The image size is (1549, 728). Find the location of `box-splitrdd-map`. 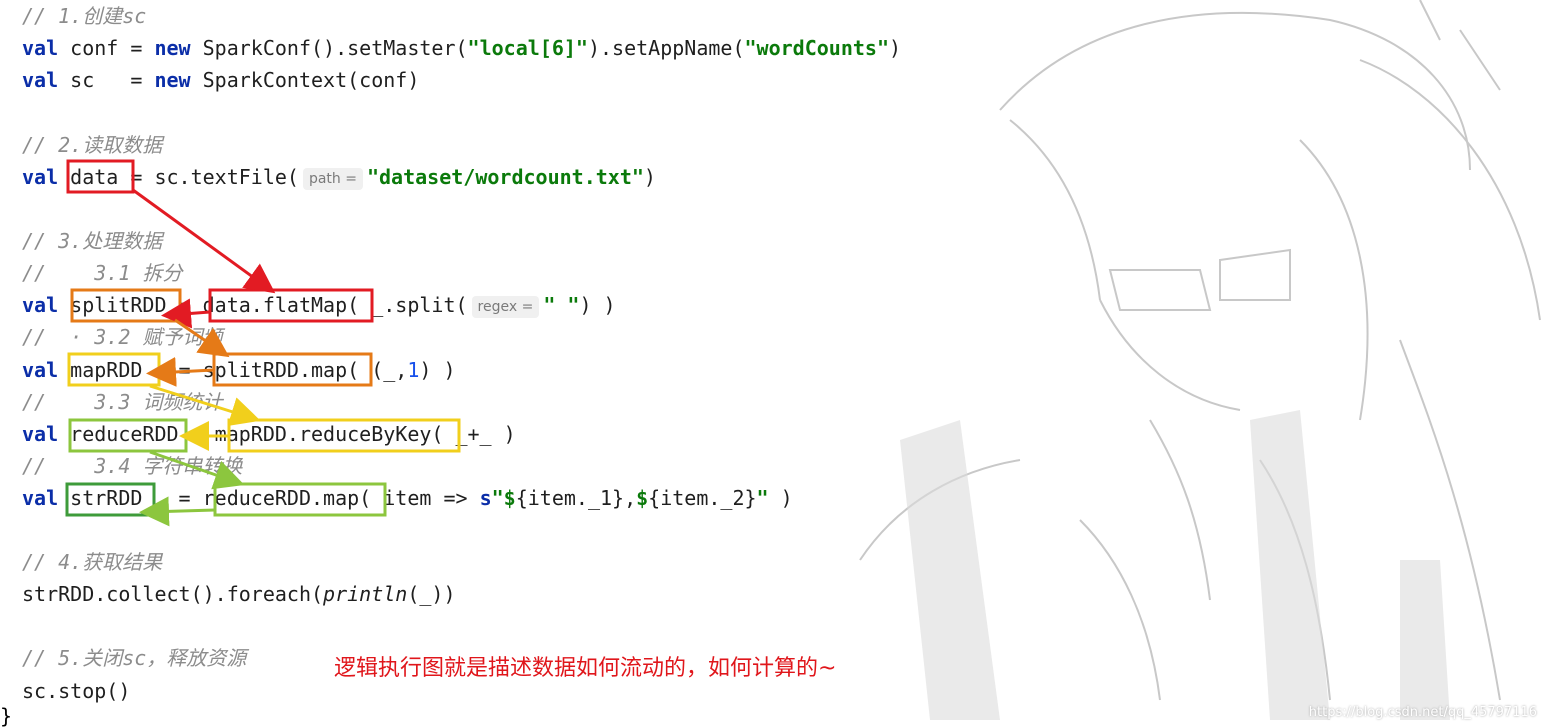

box-splitrdd-map is located at coordinates (292, 369).